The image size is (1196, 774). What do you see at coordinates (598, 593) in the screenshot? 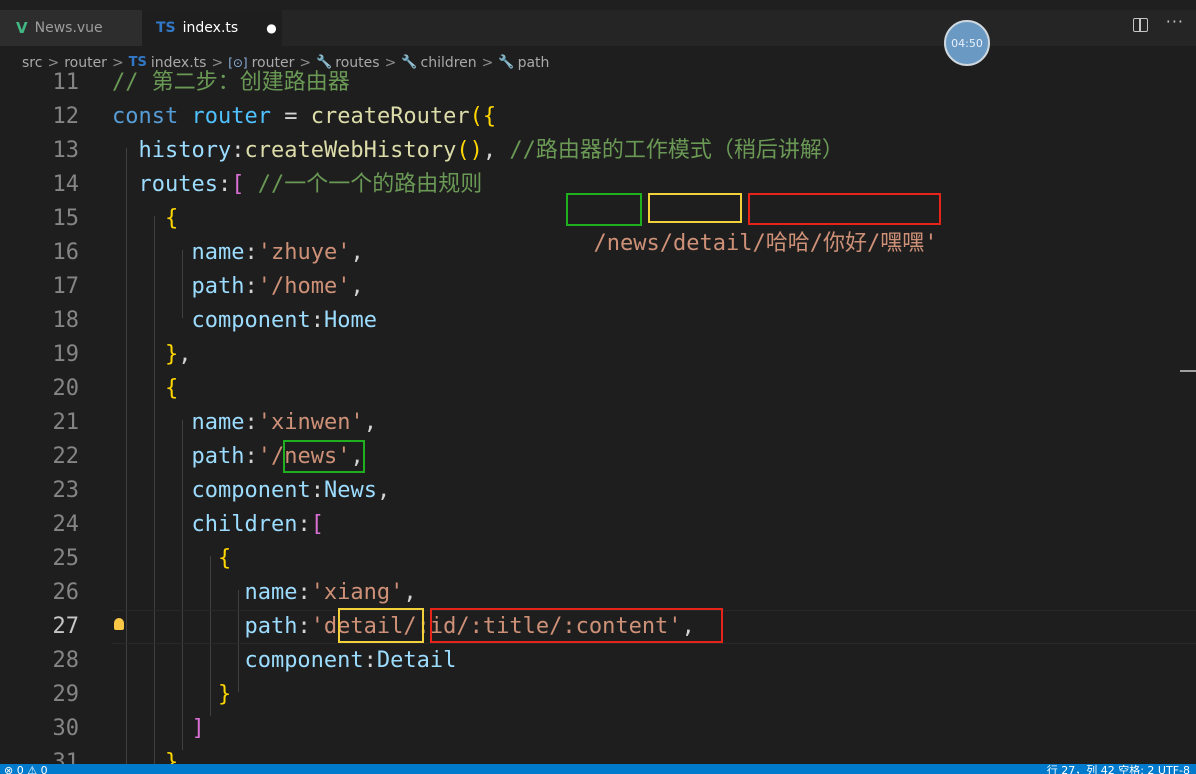
I see `code-line: 26 name:'xiang',` at bounding box center [598, 593].